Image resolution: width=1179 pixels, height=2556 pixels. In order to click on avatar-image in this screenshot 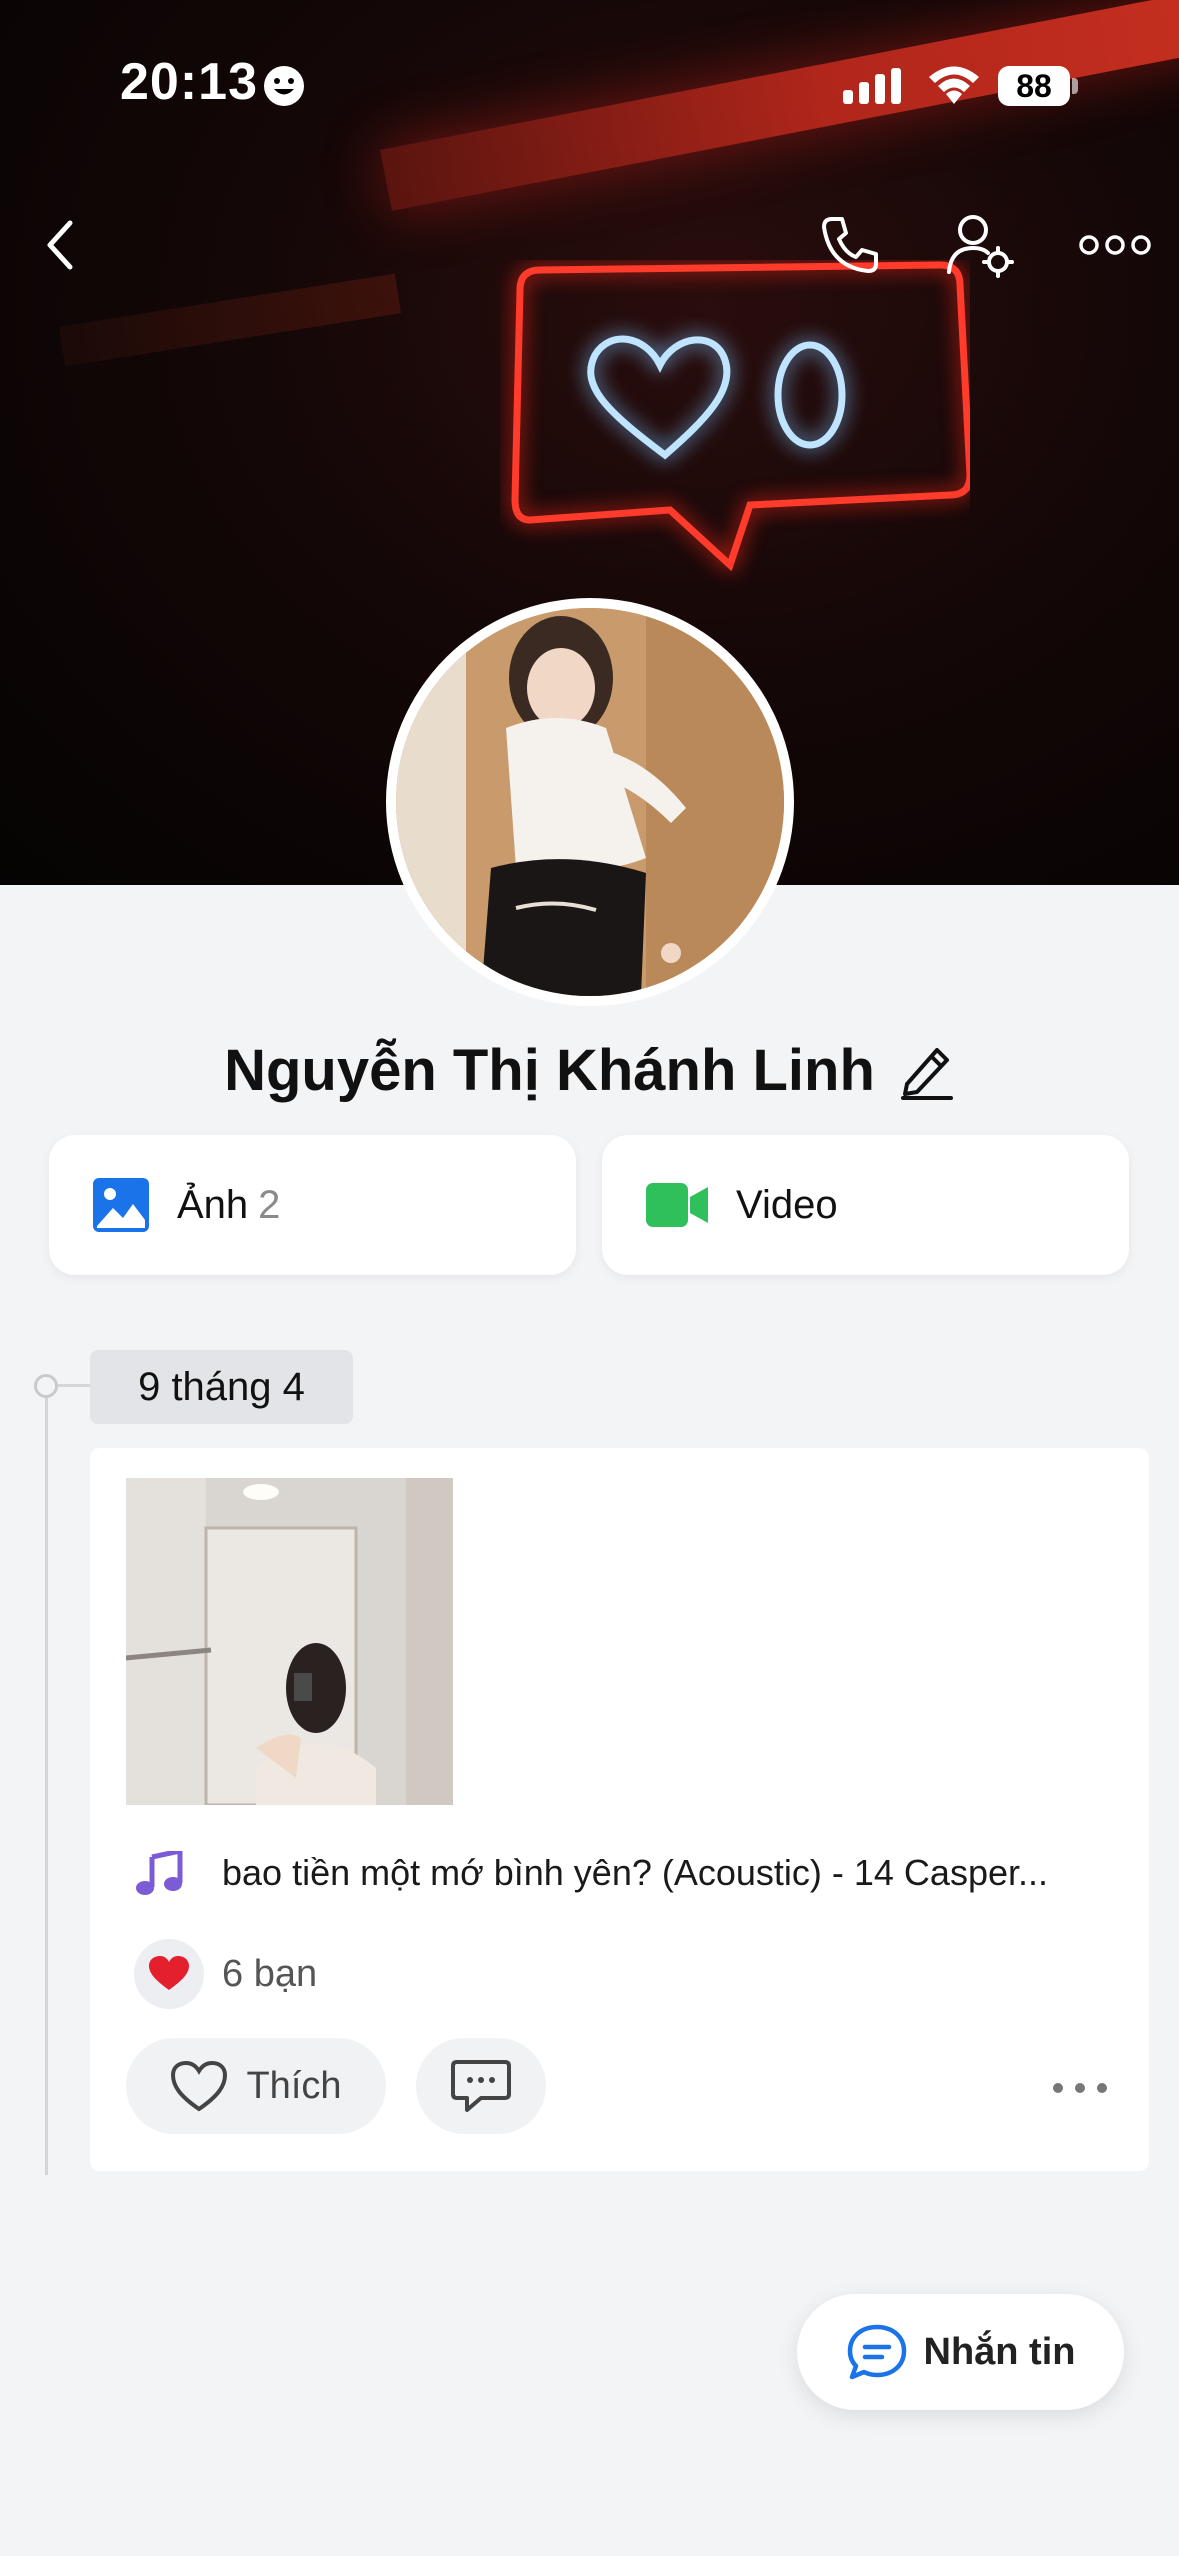, I will do `click(590, 802)`.